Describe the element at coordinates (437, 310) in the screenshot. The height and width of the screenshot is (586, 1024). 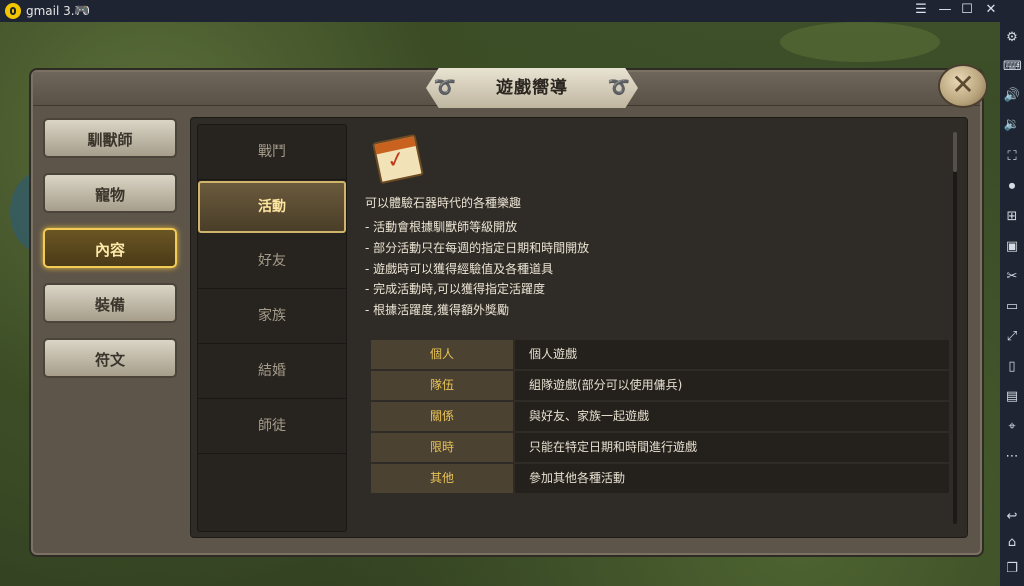
I see `bullet-item: - 根據活躍度,獲得額外獎勵` at that location.